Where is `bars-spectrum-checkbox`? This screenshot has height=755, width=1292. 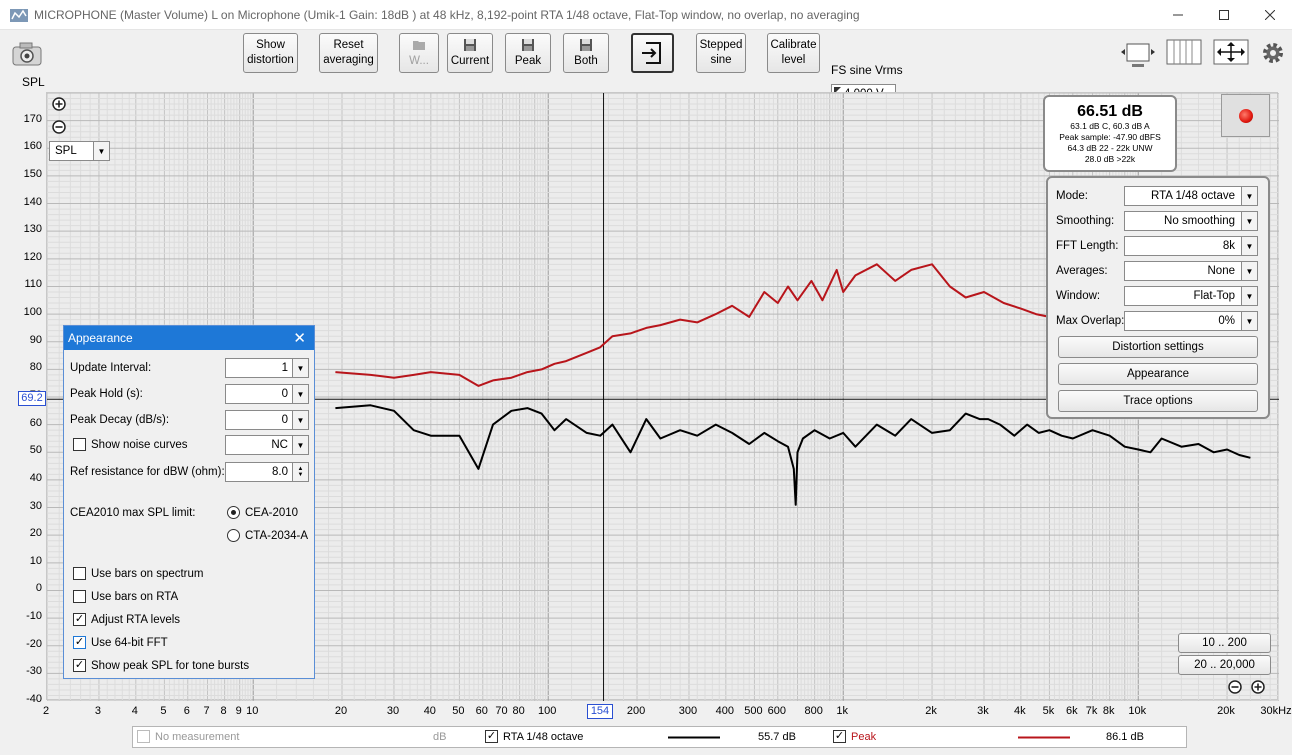
bars-spectrum-checkbox is located at coordinates (79, 573).